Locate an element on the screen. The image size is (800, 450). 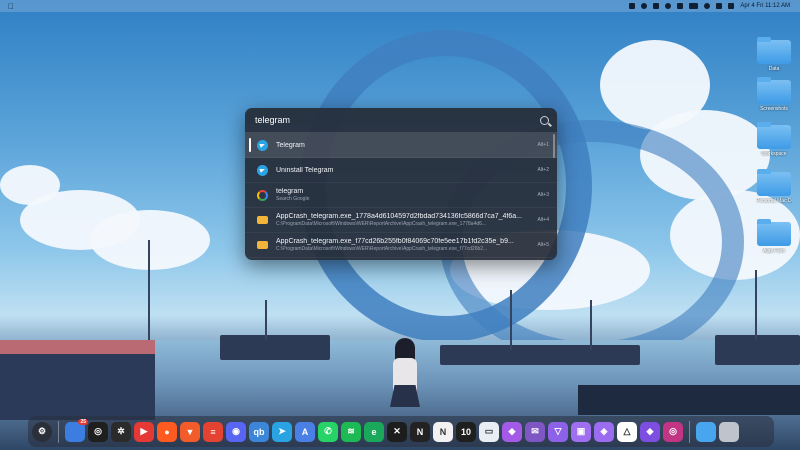
launcher-search-input is located at coordinates (396, 120).